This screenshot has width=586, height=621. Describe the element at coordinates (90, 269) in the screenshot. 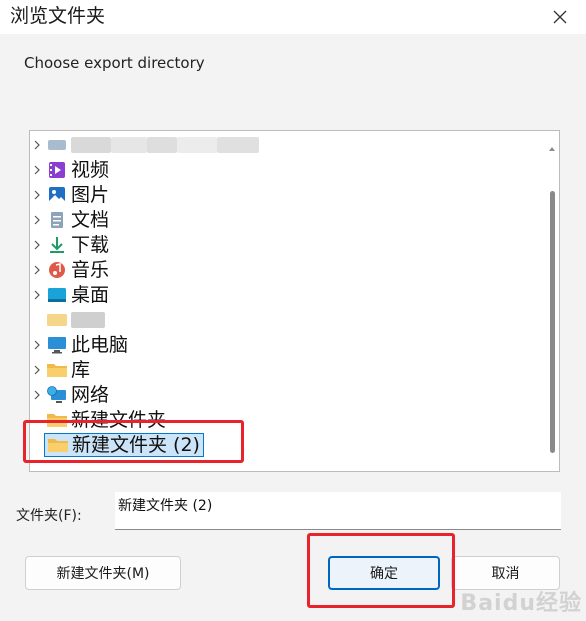

I see `tree-item-label: 音乐` at that location.